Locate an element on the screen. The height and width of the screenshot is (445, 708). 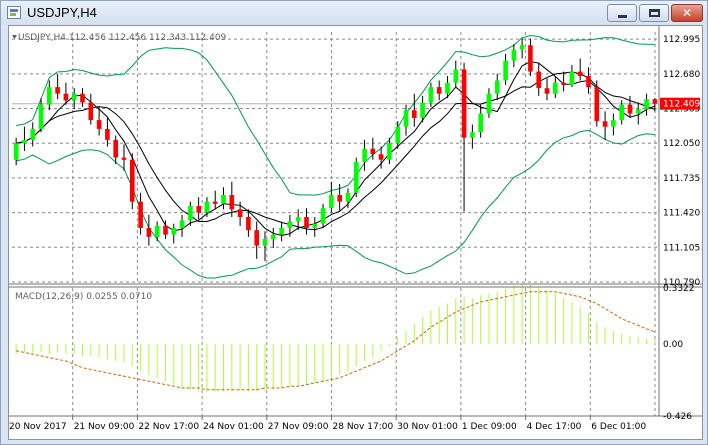
minimize-icon is located at coordinates (622, 16).